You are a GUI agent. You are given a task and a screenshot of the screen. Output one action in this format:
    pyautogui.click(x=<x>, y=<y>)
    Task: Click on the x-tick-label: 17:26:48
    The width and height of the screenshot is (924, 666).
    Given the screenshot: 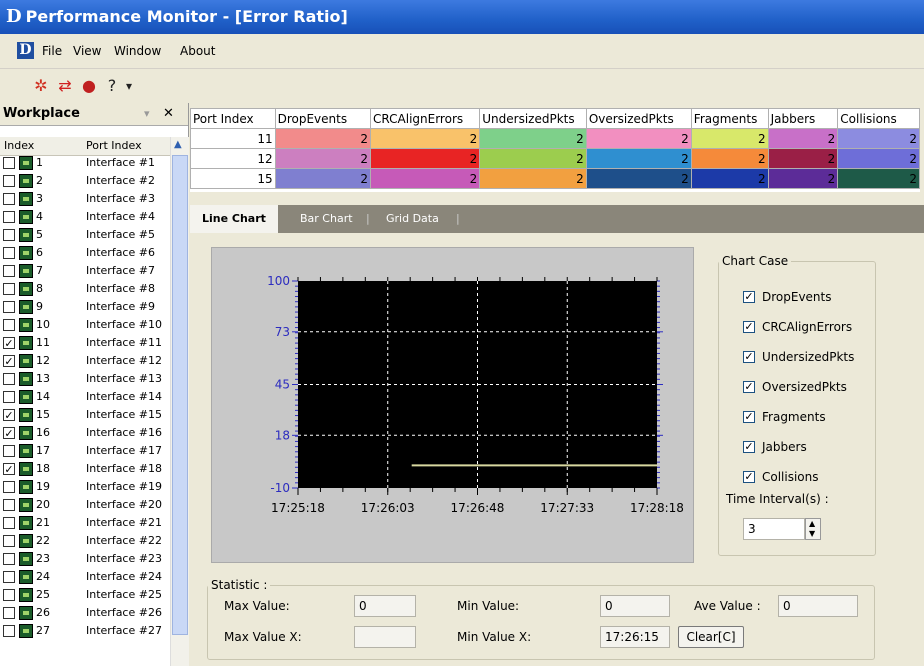 What is the action you would take?
    pyautogui.click(x=478, y=508)
    